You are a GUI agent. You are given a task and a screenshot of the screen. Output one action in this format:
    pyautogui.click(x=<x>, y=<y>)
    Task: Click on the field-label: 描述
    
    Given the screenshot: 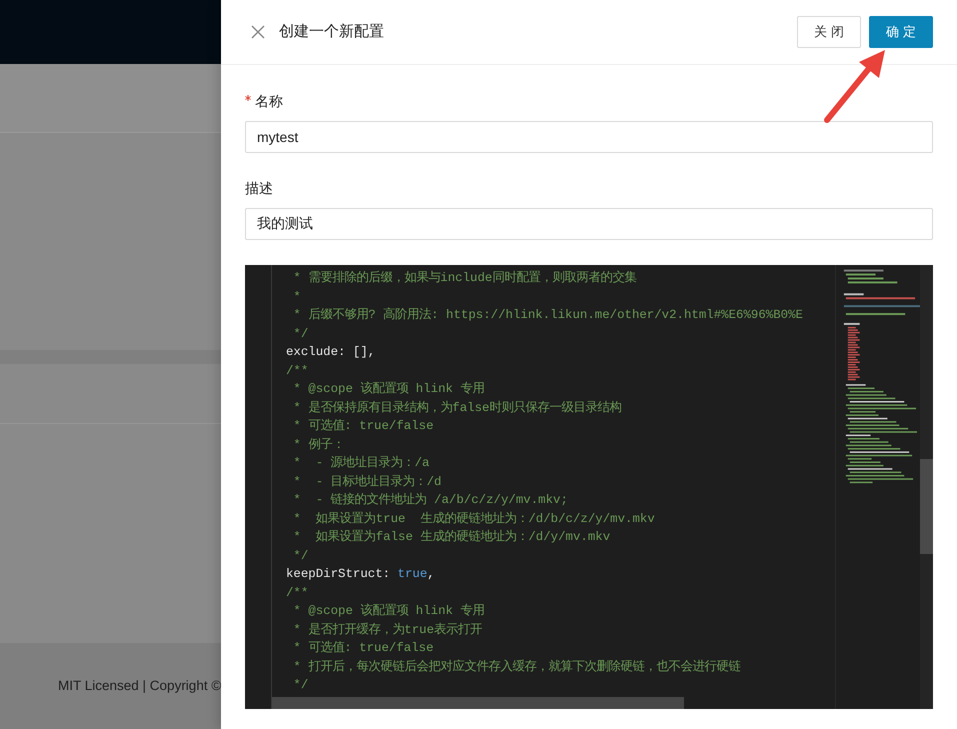 What is the action you would take?
    pyautogui.click(x=259, y=188)
    